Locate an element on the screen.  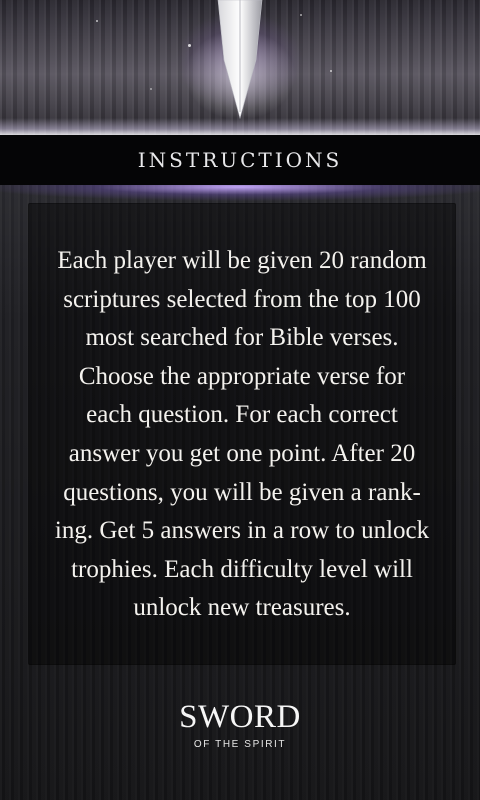
logo-subtitle: OF THE SPIRIT is located at coordinates (240, 744).